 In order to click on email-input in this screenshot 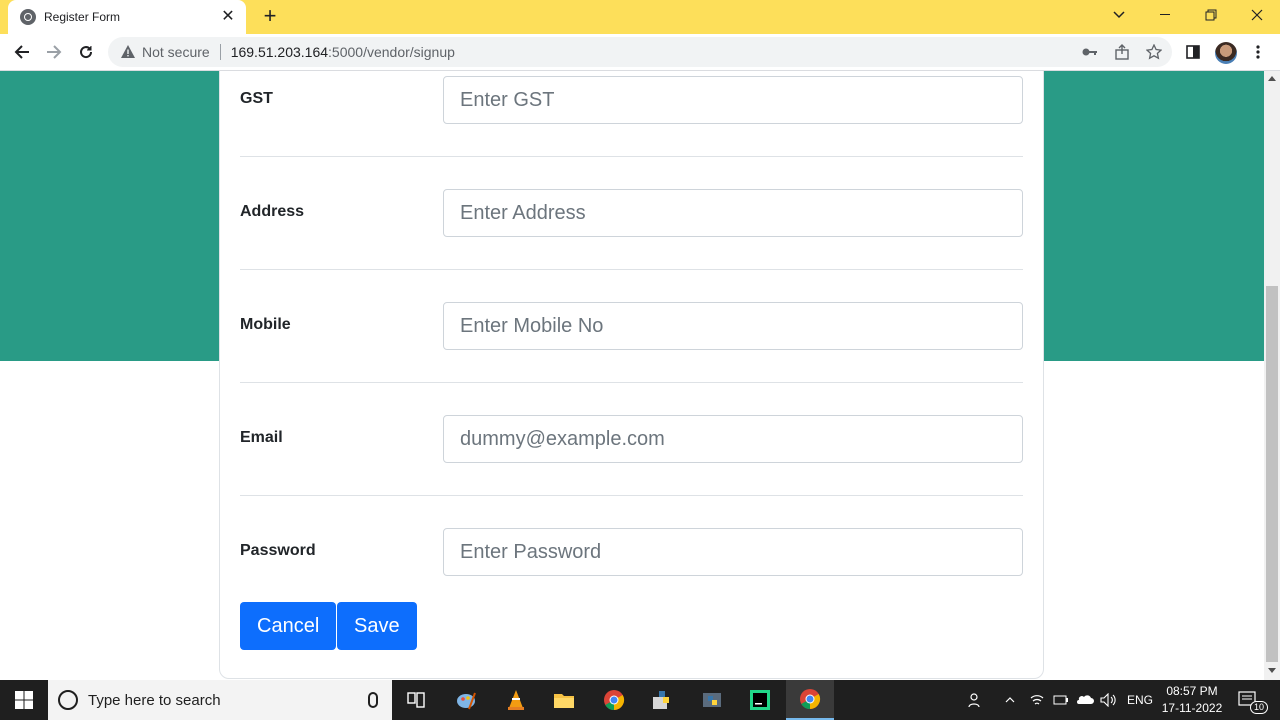, I will do `click(733, 439)`.